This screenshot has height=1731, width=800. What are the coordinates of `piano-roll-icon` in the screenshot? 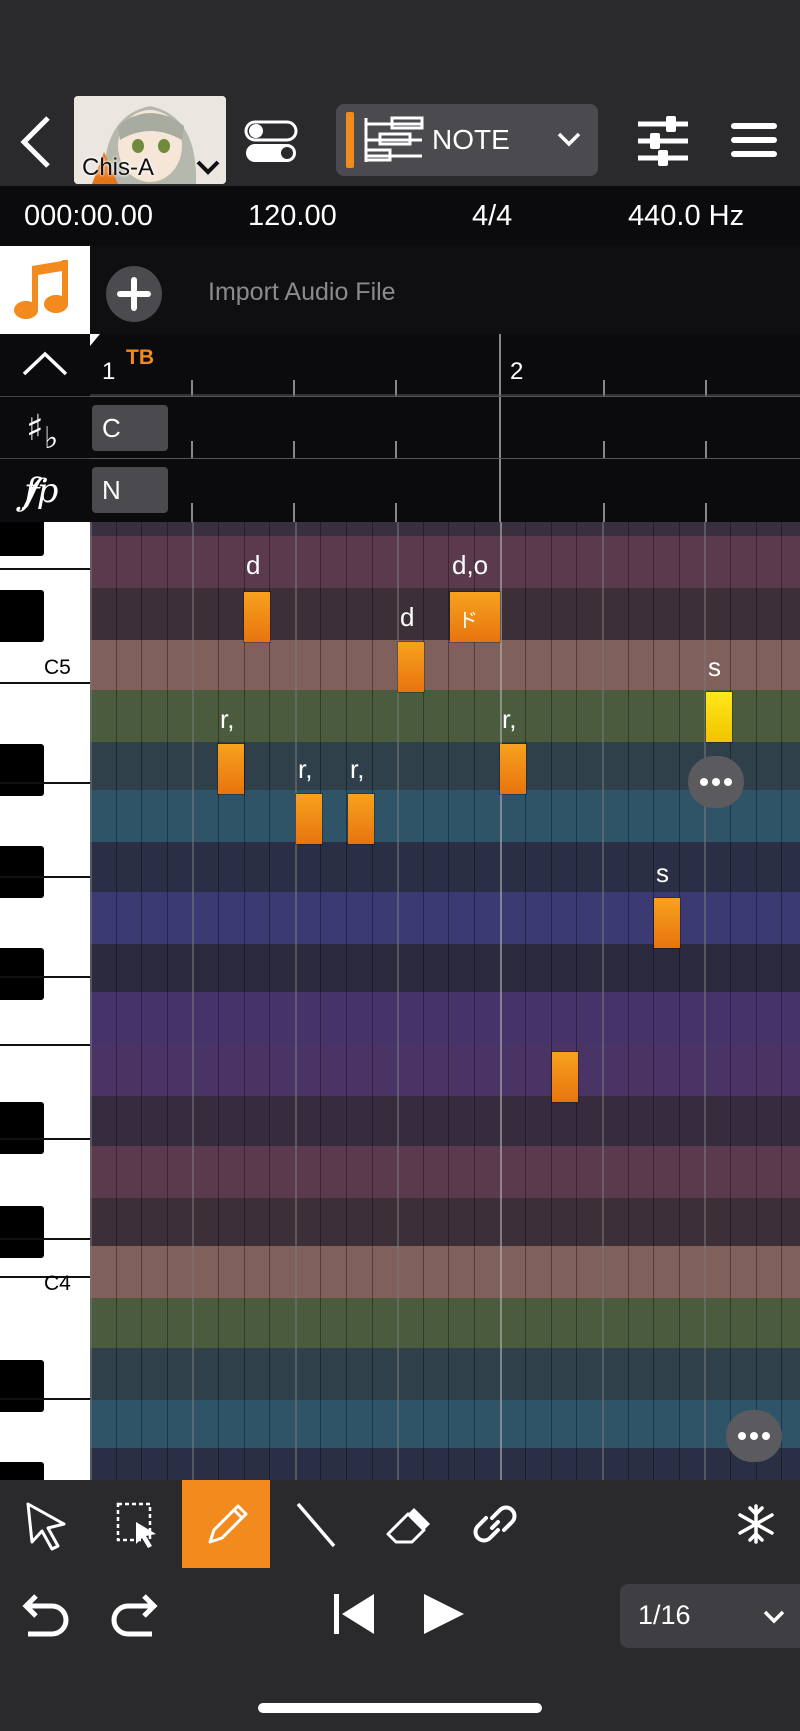 It's located at (394, 139).